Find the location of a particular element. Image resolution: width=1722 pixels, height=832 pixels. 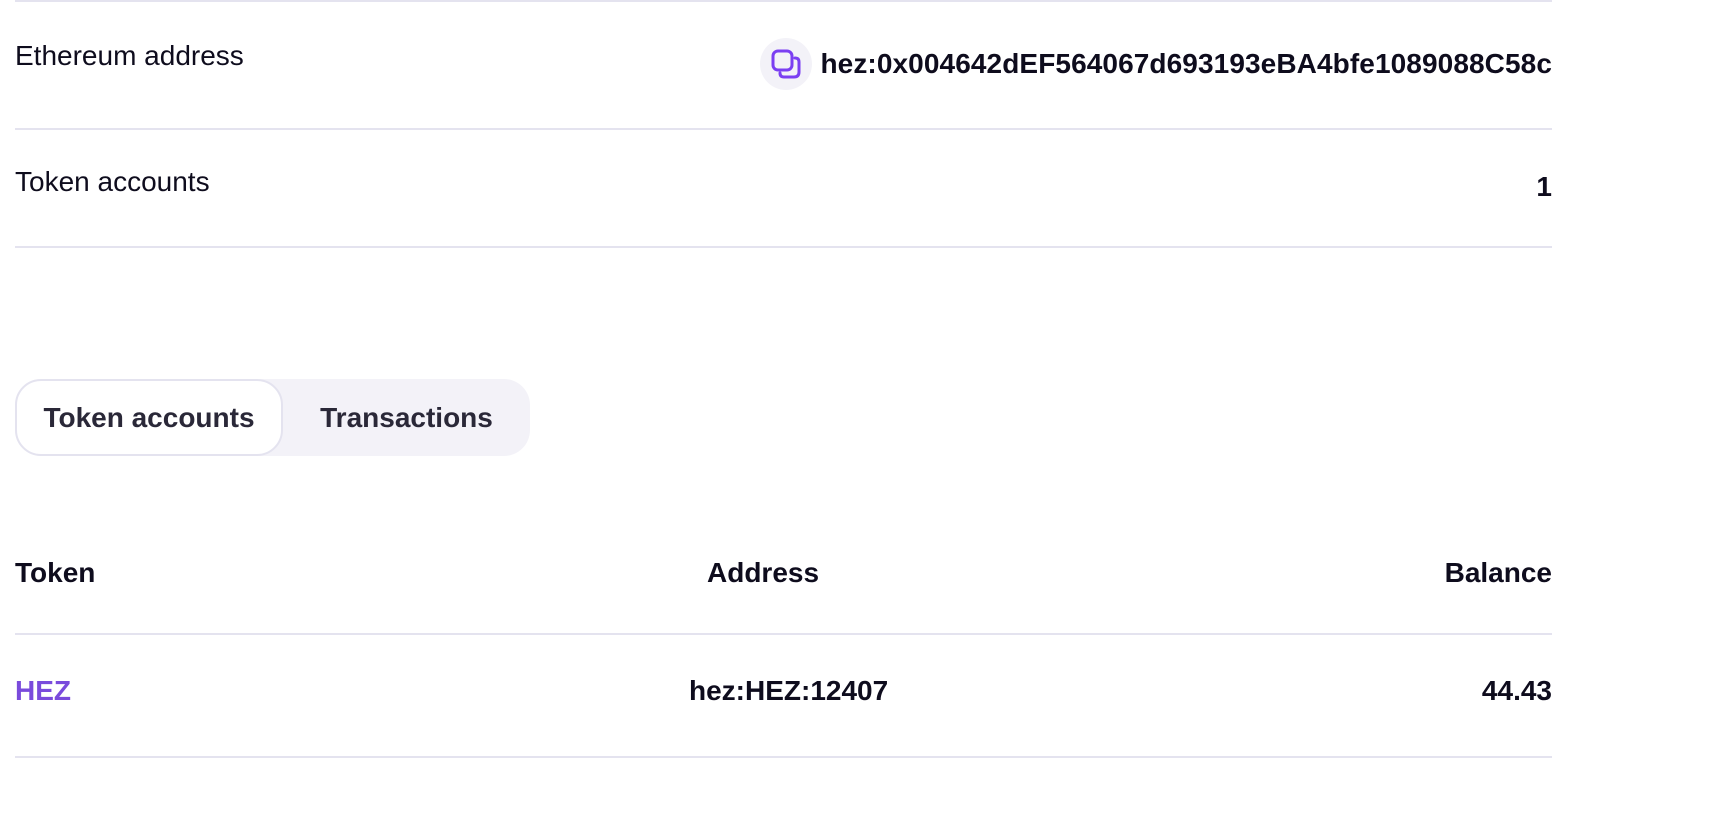

token-accounts-label: Token accounts is located at coordinates (112, 181).